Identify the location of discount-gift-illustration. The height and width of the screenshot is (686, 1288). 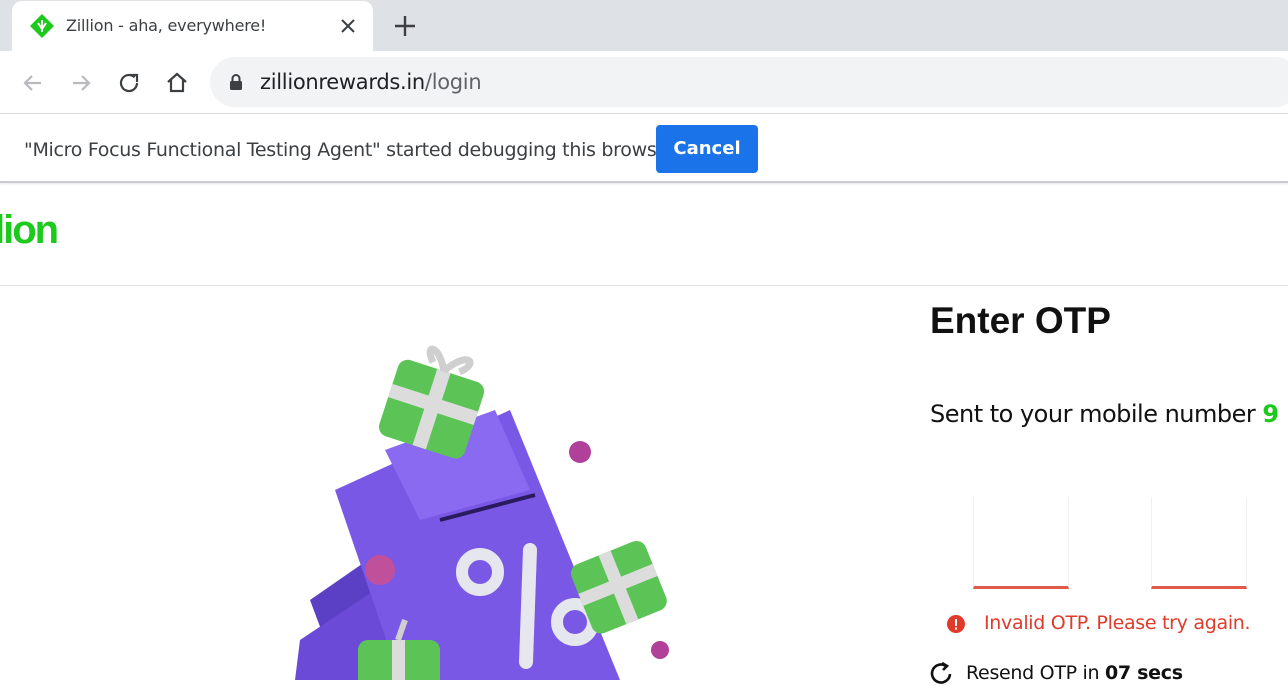
(482, 512).